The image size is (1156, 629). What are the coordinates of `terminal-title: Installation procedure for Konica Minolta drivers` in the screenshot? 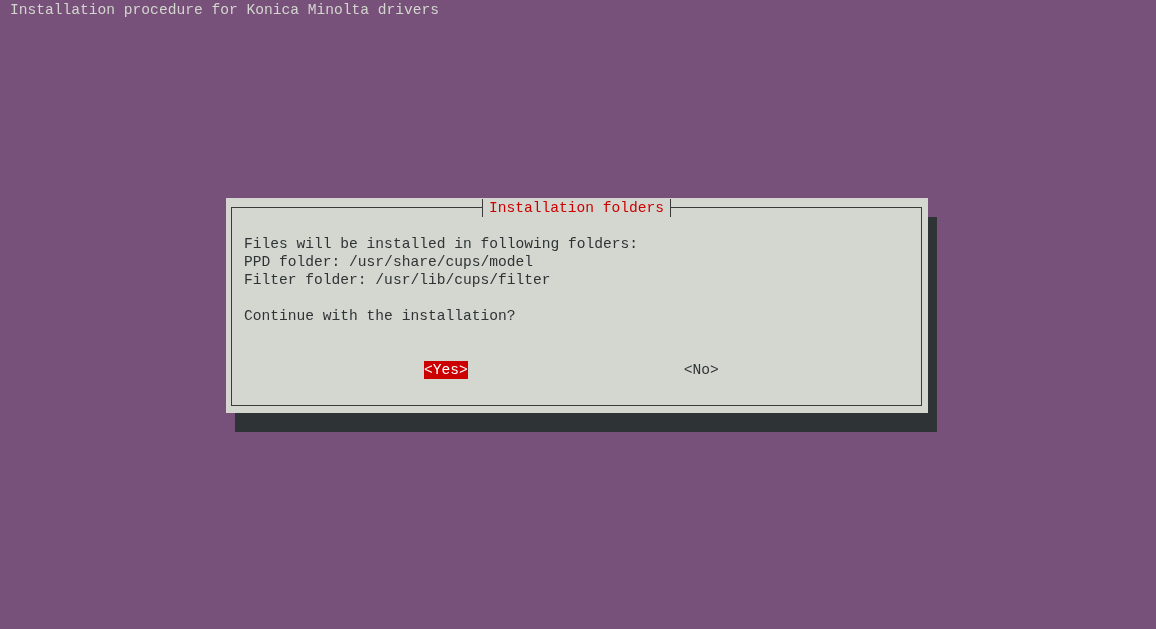 It's located at (225, 10).